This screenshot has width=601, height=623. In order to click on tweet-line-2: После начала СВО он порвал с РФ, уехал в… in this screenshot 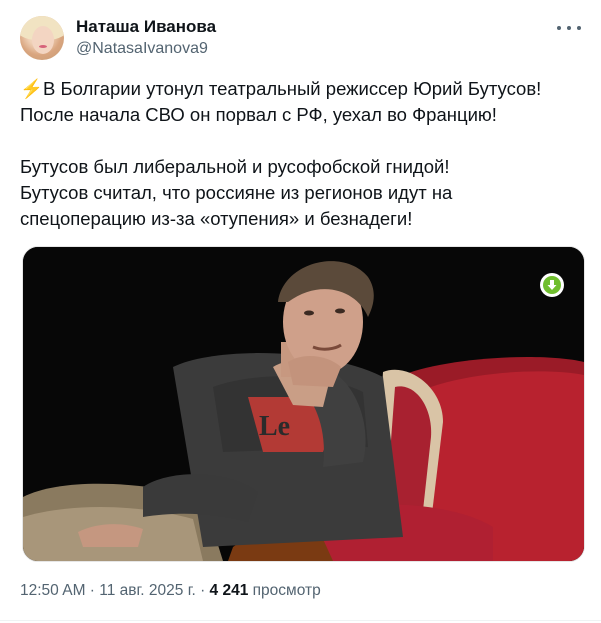, I will do `click(258, 114)`.